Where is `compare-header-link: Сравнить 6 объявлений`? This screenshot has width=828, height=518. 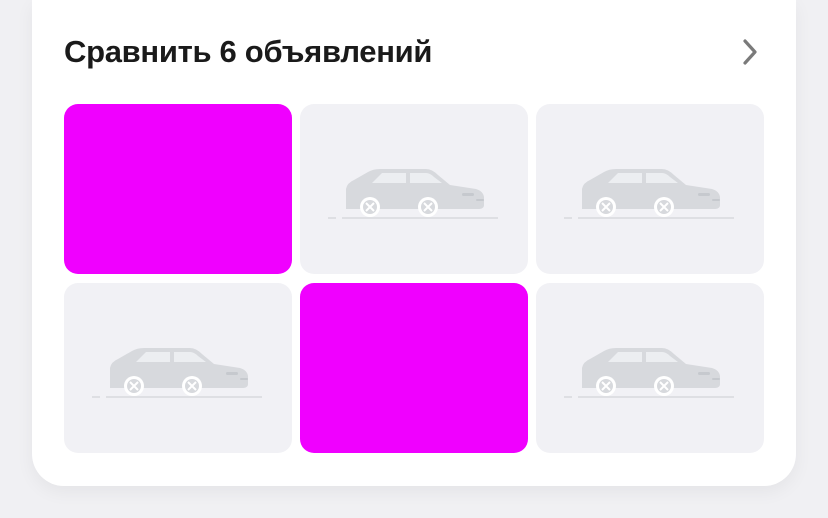
compare-header-link: Сравнить 6 объявлений is located at coordinates (414, 52).